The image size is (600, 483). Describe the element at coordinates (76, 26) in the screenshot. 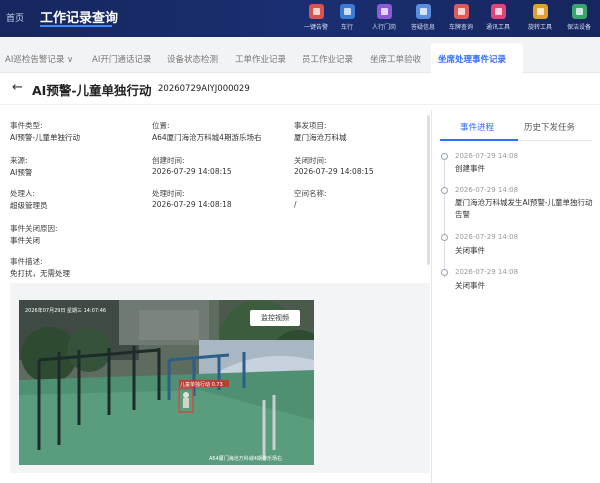

I see `title-underline` at that location.